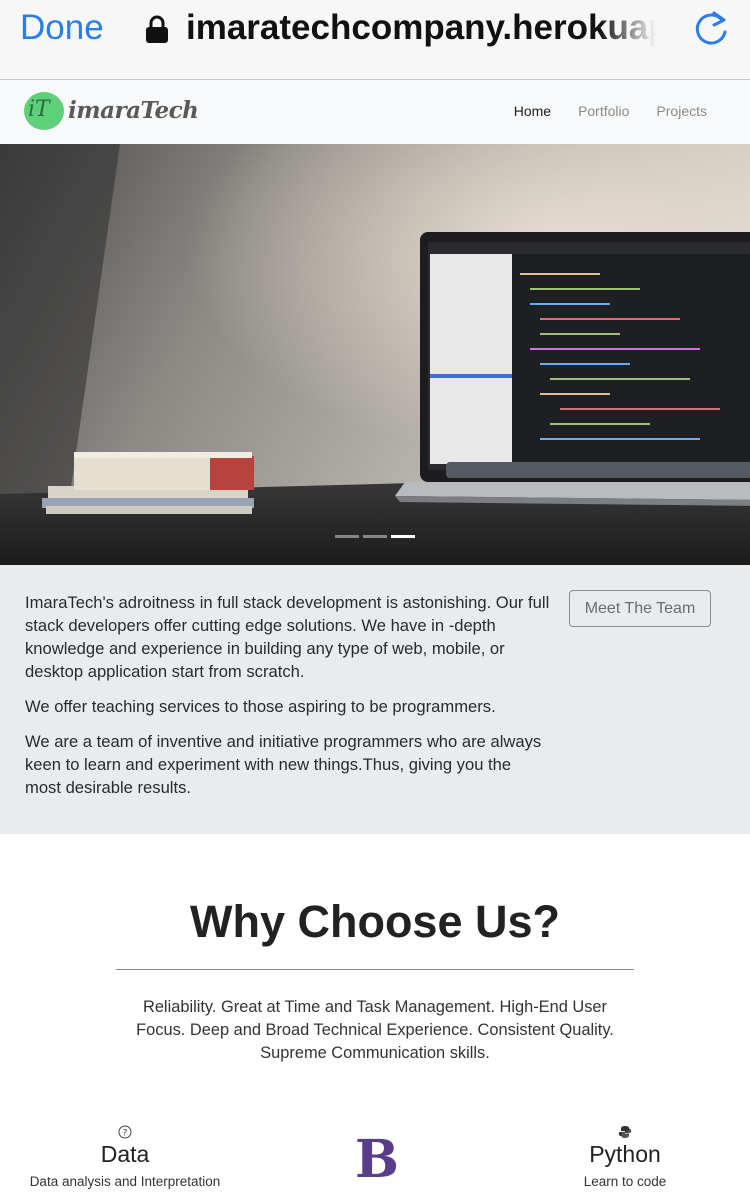 Image resolution: width=750 pixels, height=1199 pixels. I want to click on done-button: Done, so click(62, 28).